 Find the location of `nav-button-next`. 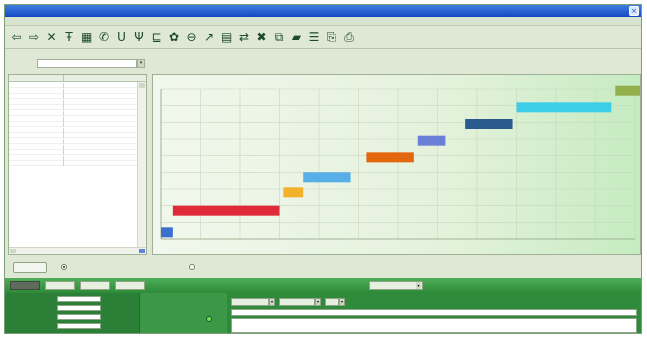

nav-button-next is located at coordinates (95, 285).